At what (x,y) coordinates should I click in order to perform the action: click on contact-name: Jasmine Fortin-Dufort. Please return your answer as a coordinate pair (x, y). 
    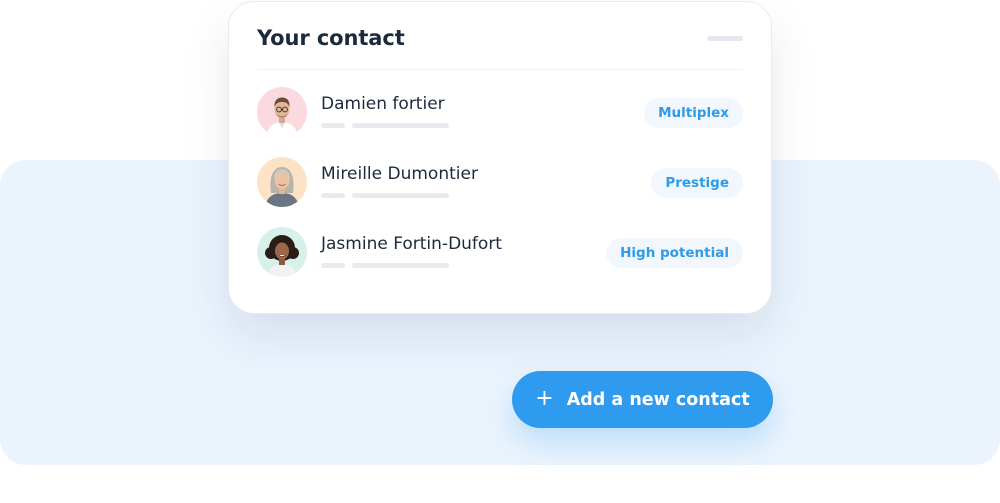
    Looking at the image, I should click on (411, 244).